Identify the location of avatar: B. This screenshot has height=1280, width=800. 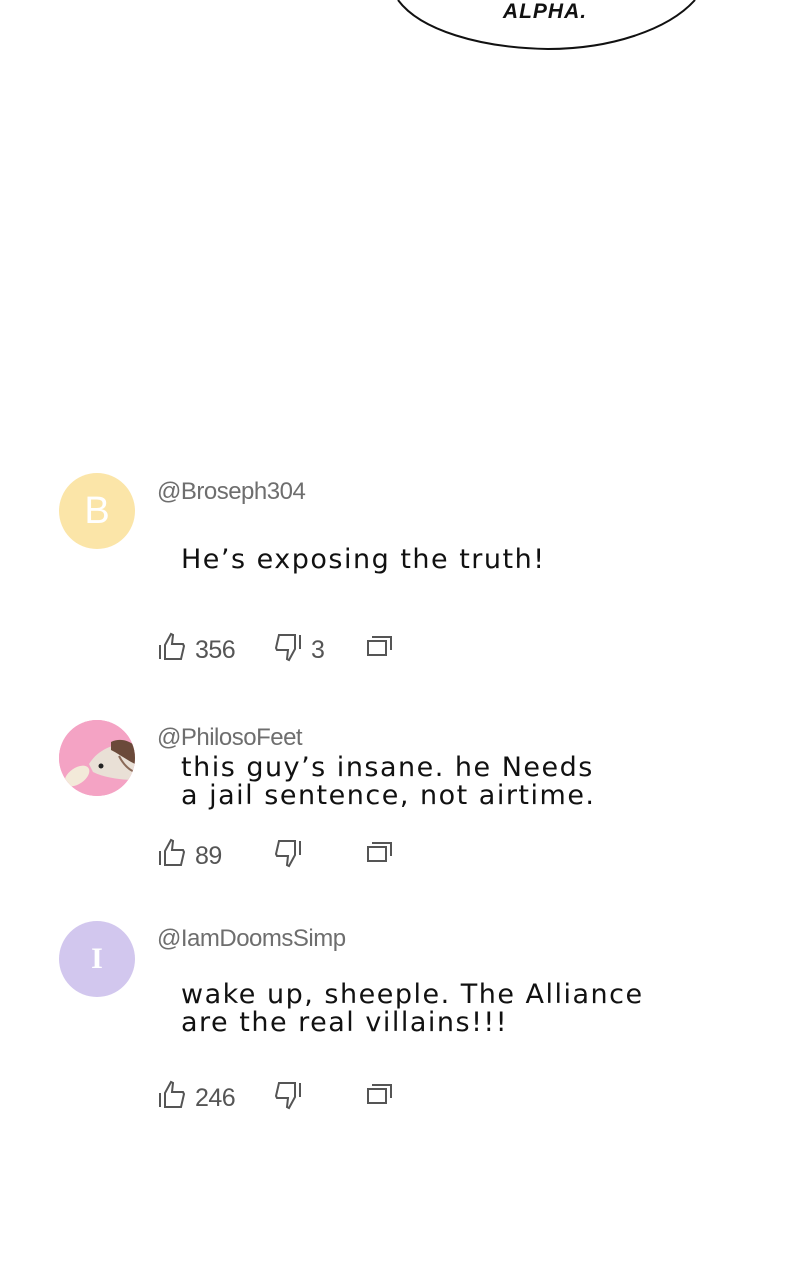
(97, 511).